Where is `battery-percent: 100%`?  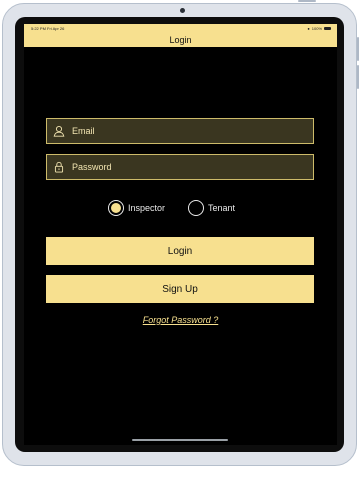
battery-percent: 100% is located at coordinates (316, 28).